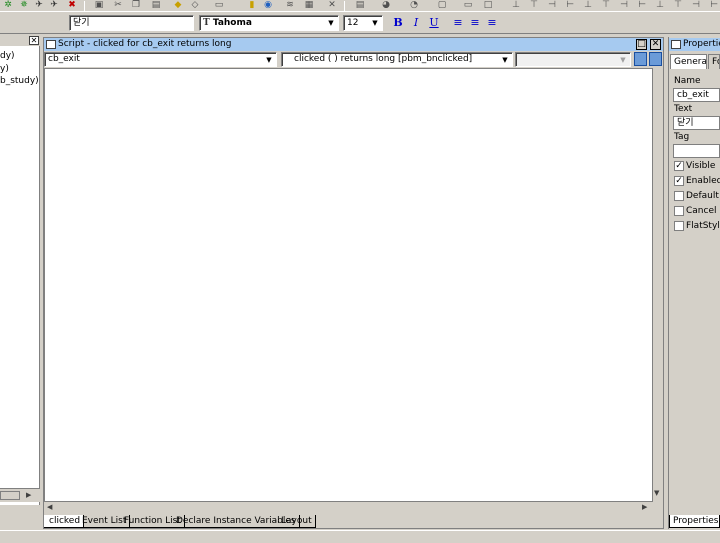  What do you see at coordinates (696, 196) in the screenshot?
I see `default-checkbox: Default` at bounding box center [696, 196].